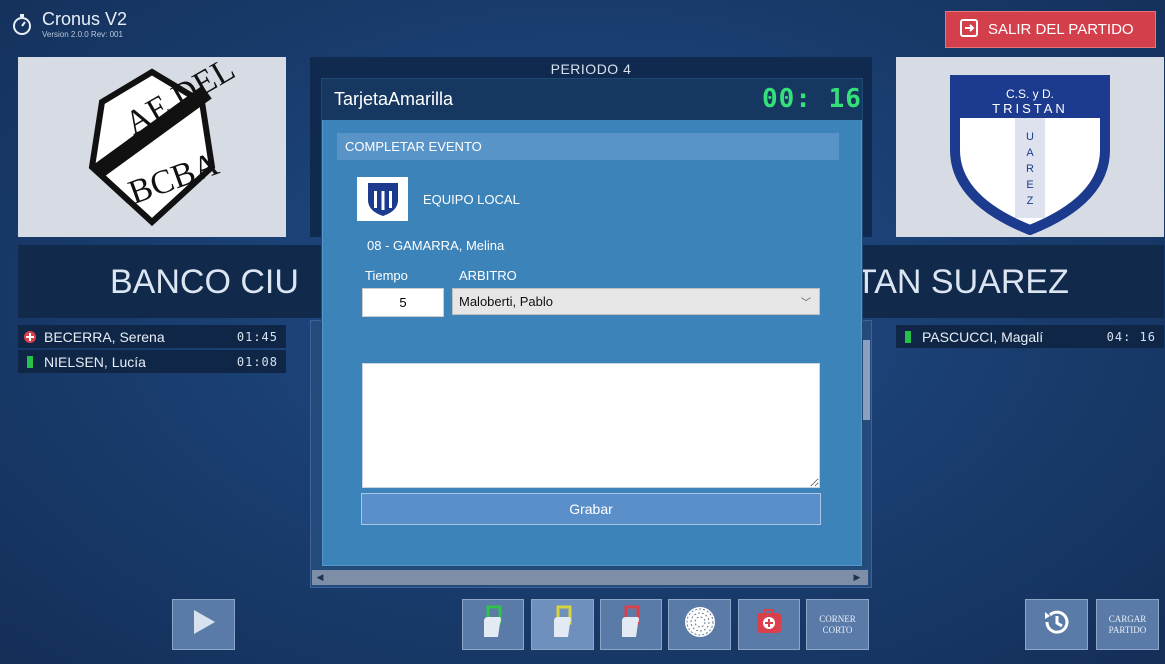 Image resolution: width=1165 pixels, height=664 pixels. Describe the element at coordinates (1030, 94) in the screenshot. I see `svg-text: C.S. y D.` at that location.